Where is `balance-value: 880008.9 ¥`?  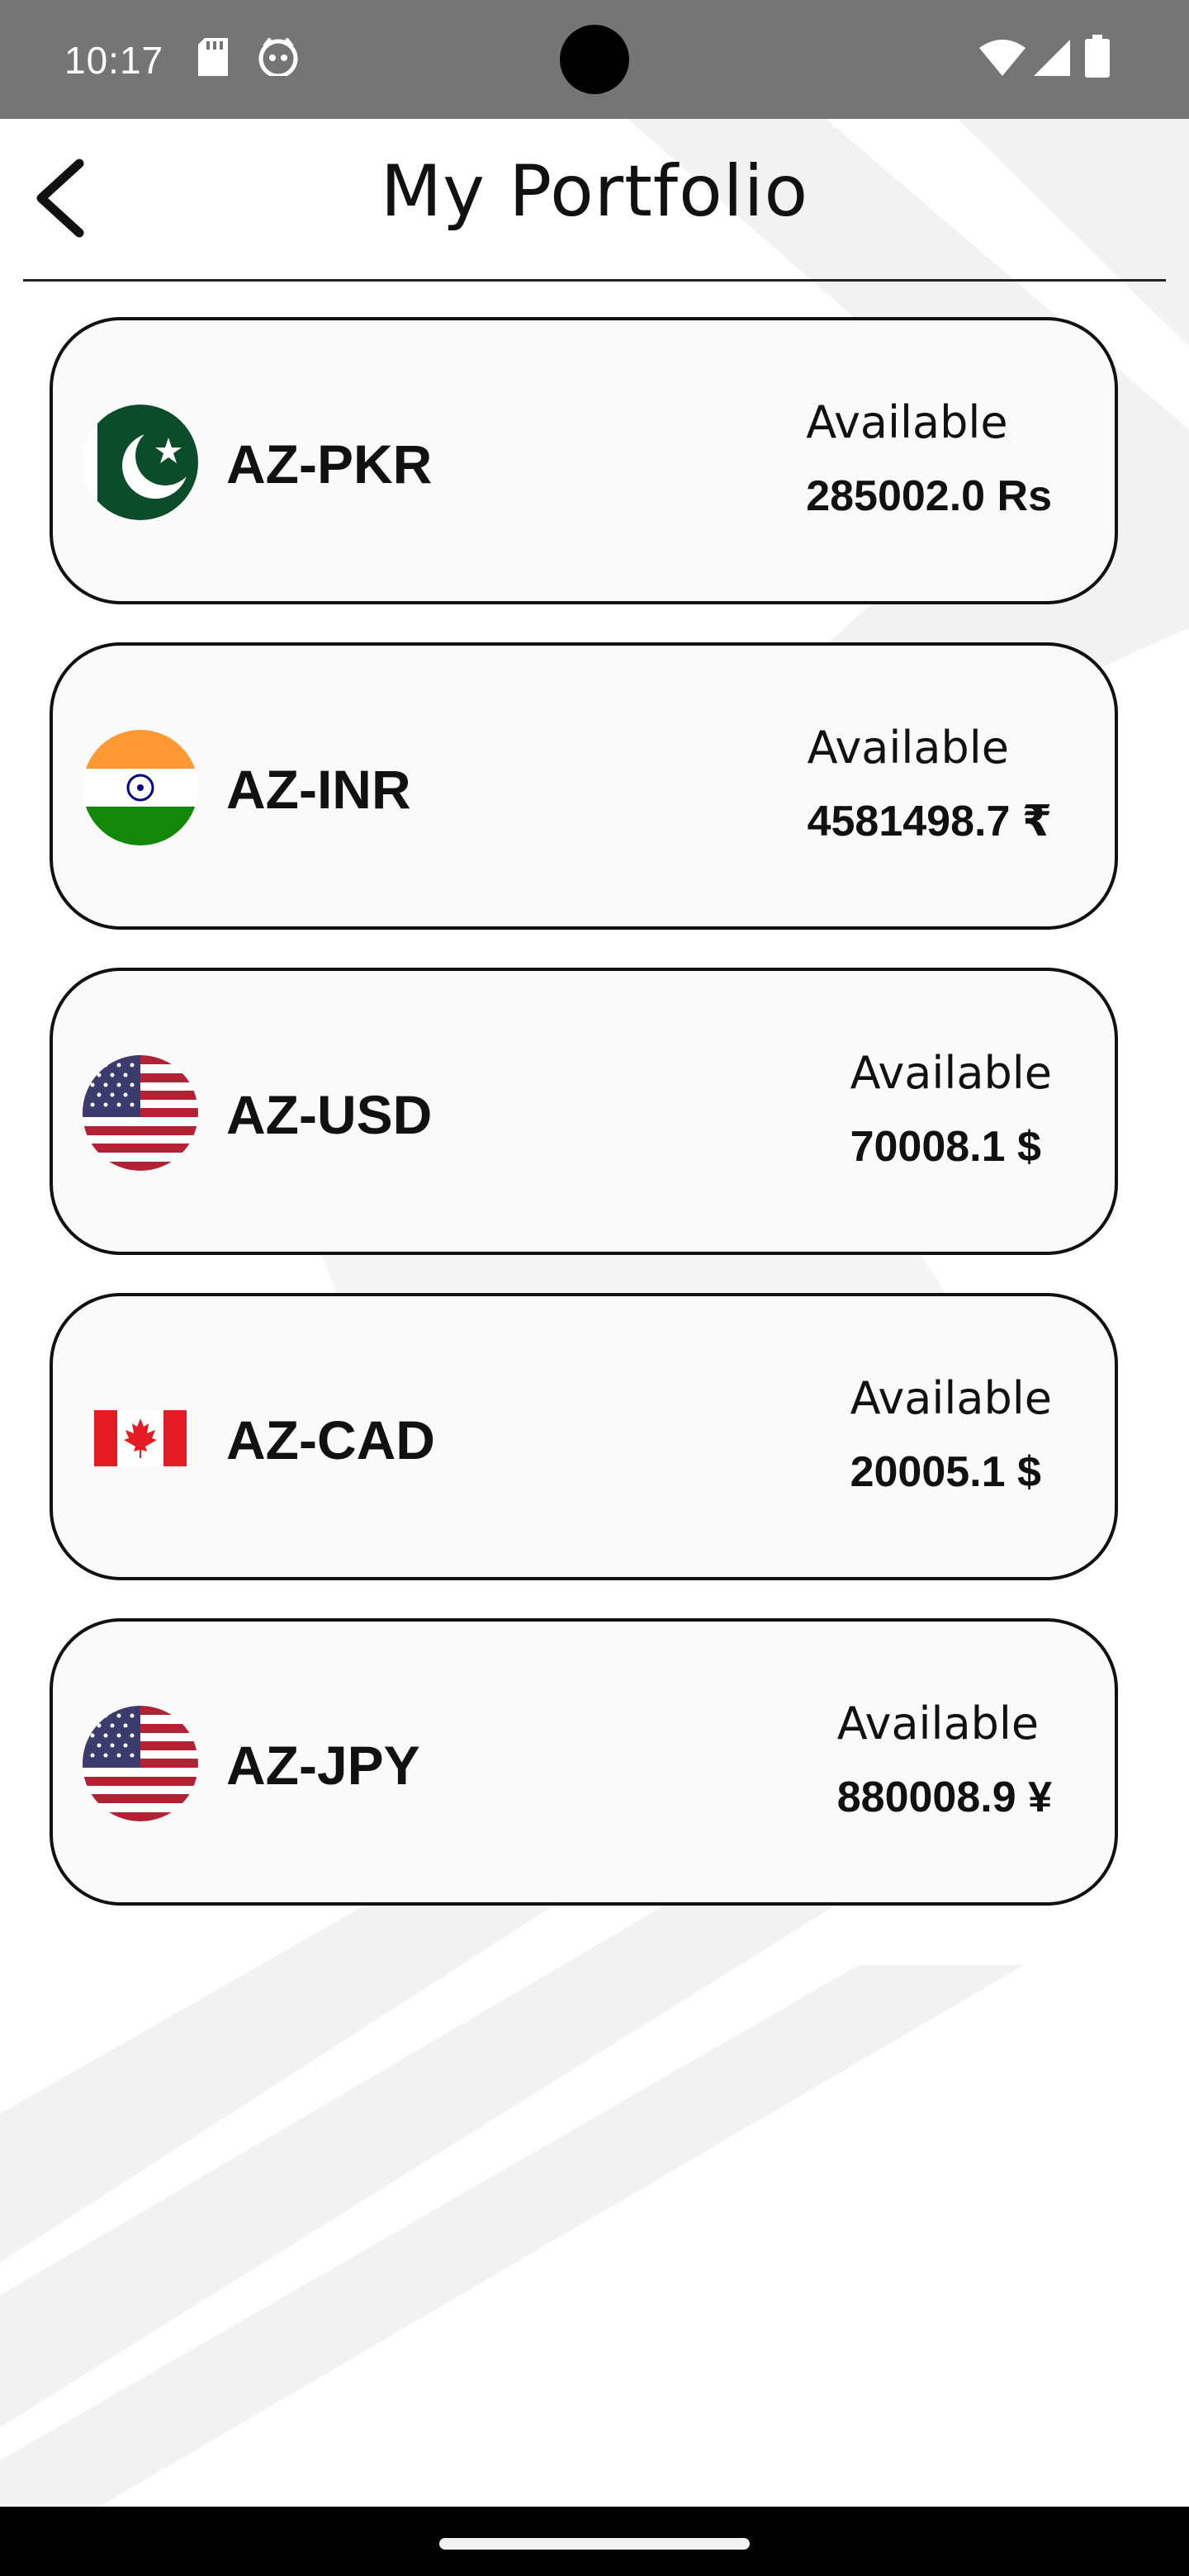 balance-value: 880008.9 ¥ is located at coordinates (944, 1797).